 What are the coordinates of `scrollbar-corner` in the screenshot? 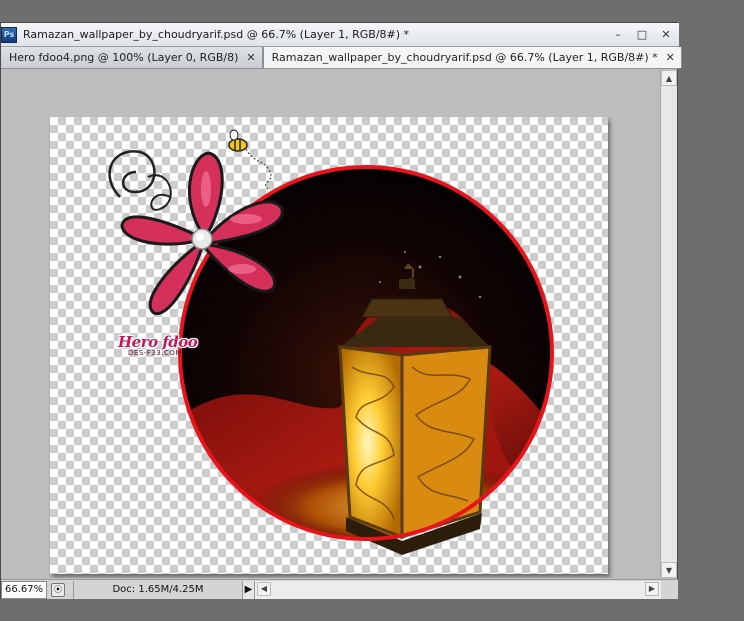 It's located at (669, 589).